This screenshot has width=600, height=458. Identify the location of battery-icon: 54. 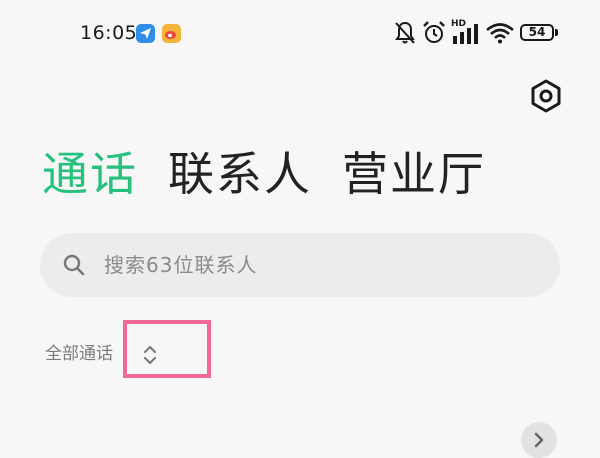
(537, 32).